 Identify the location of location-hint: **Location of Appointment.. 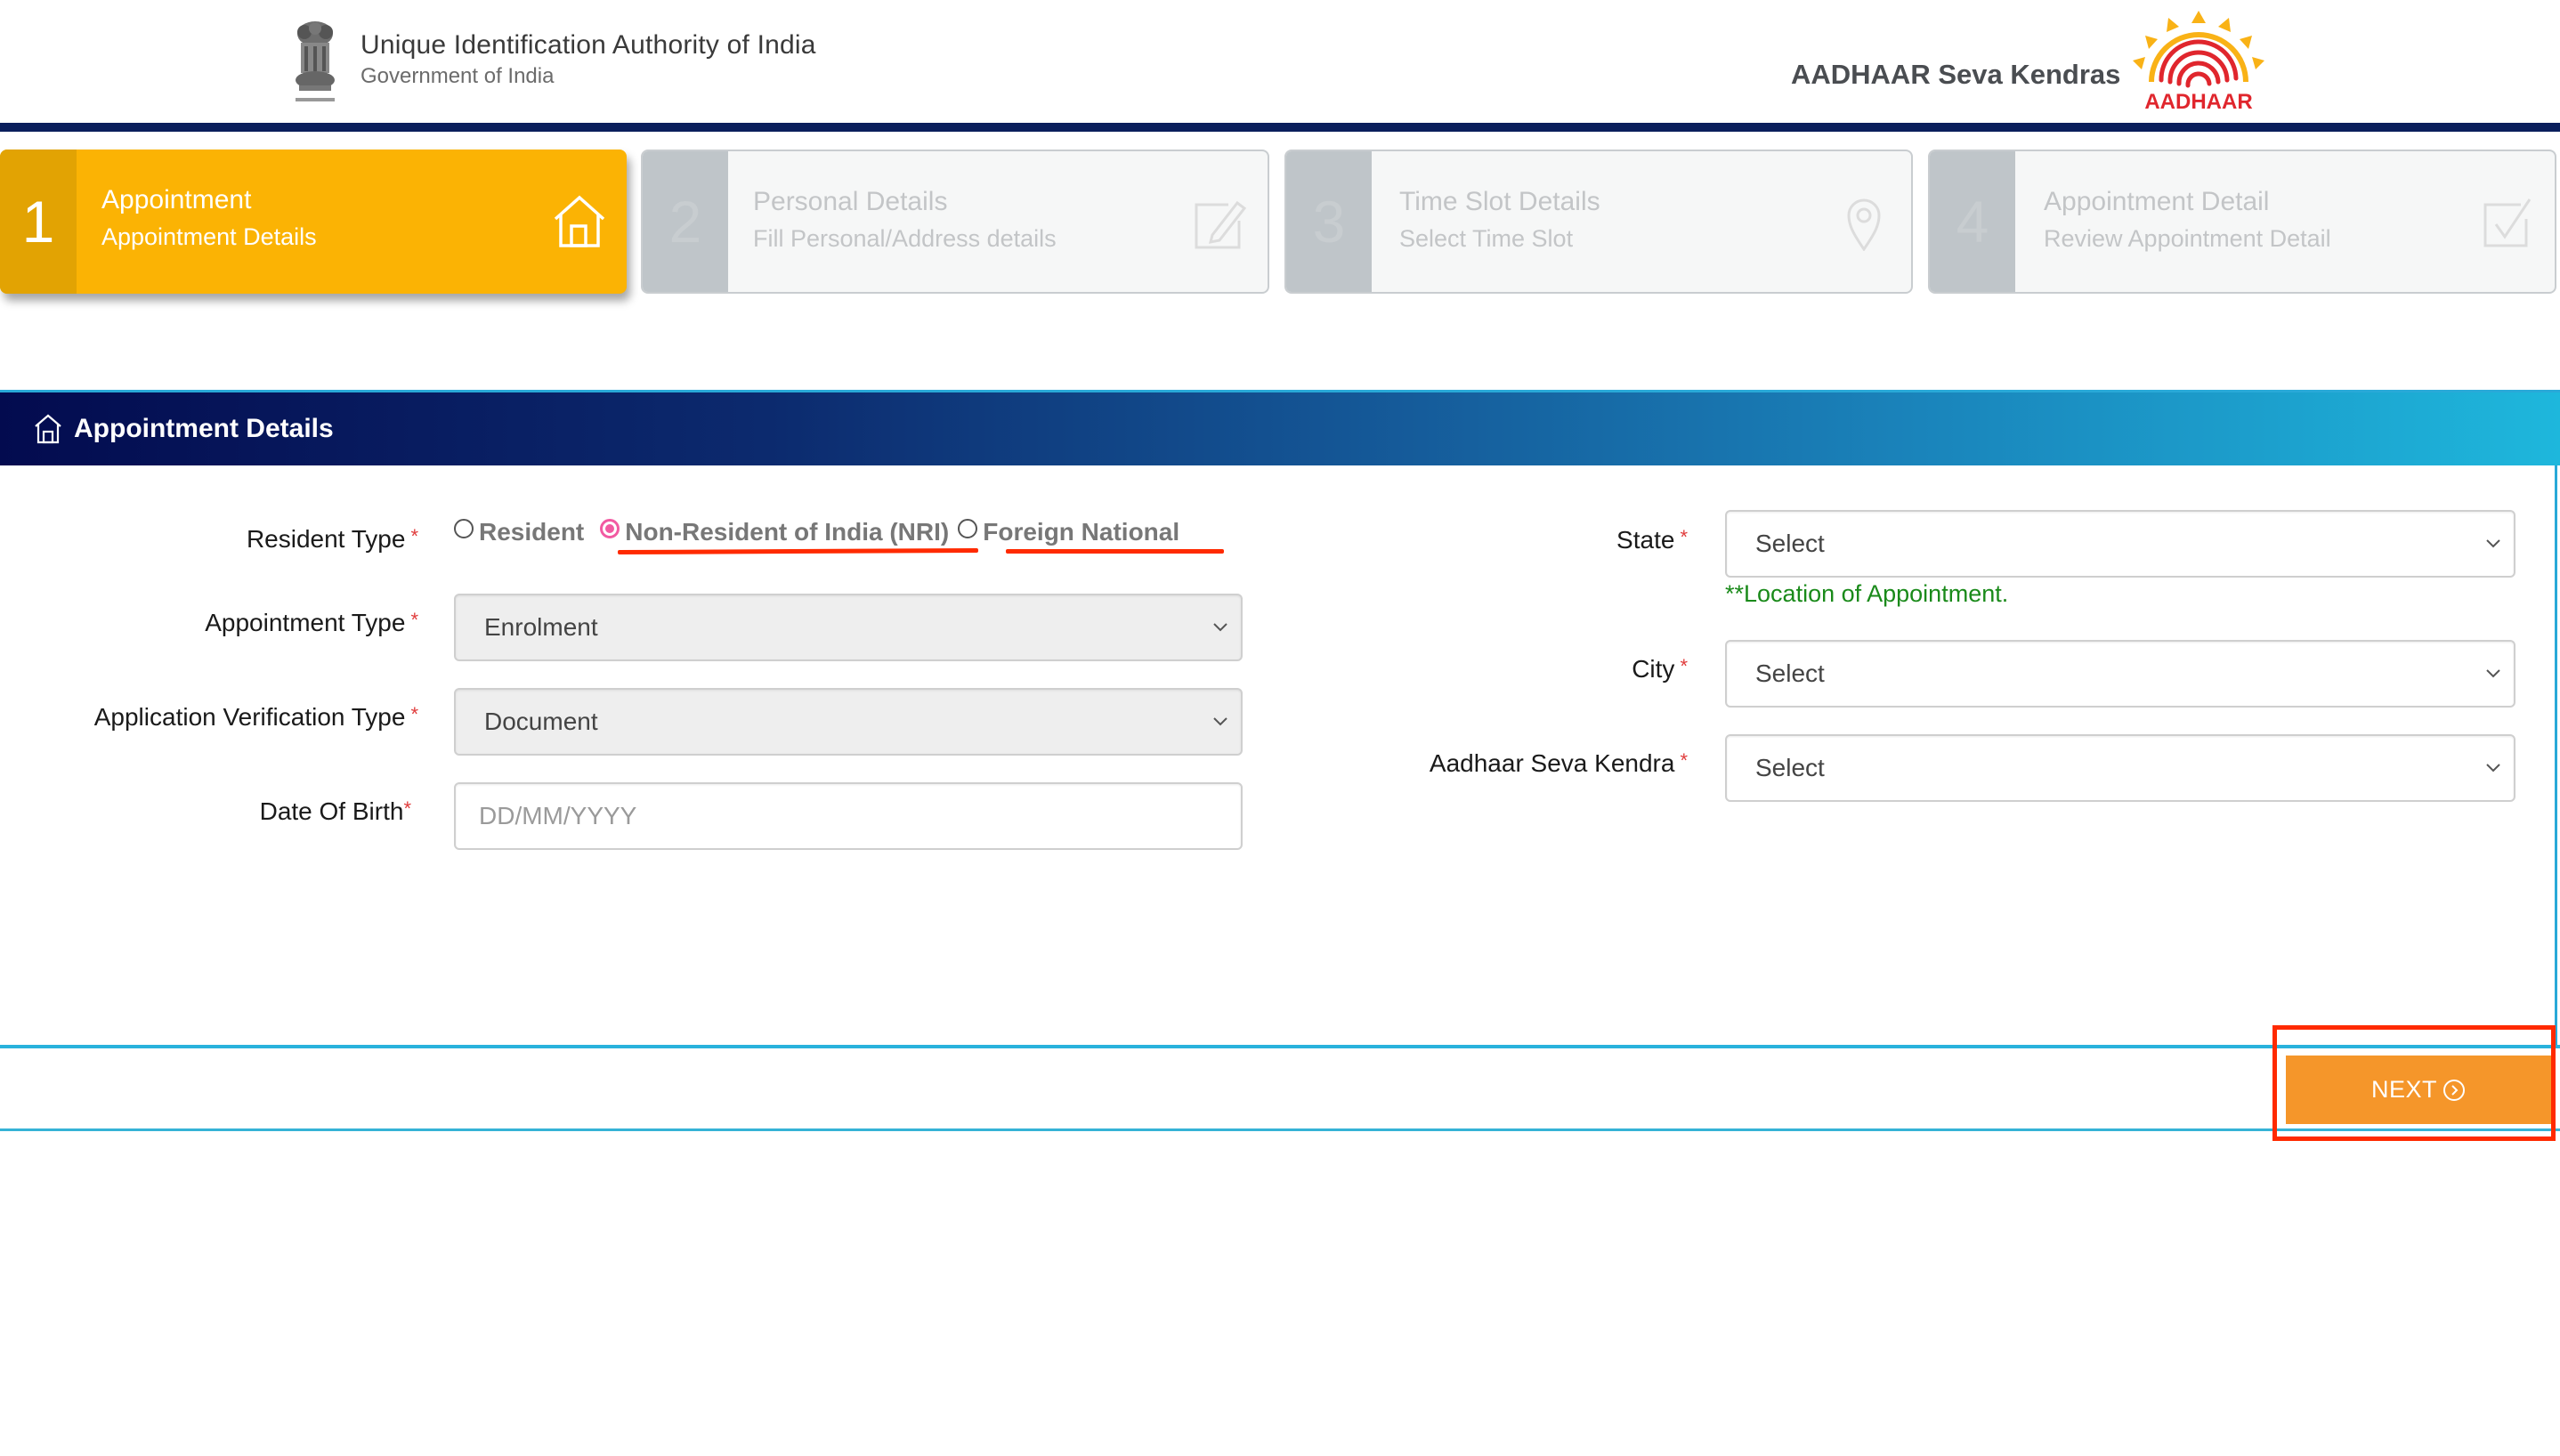
(1867, 593).